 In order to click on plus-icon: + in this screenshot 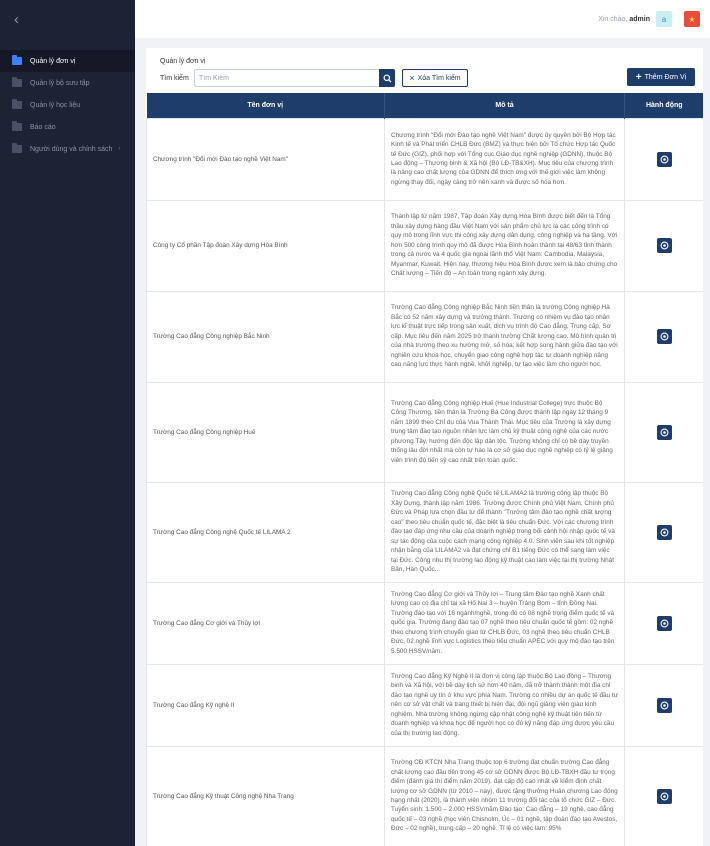, I will do `click(638, 77)`.